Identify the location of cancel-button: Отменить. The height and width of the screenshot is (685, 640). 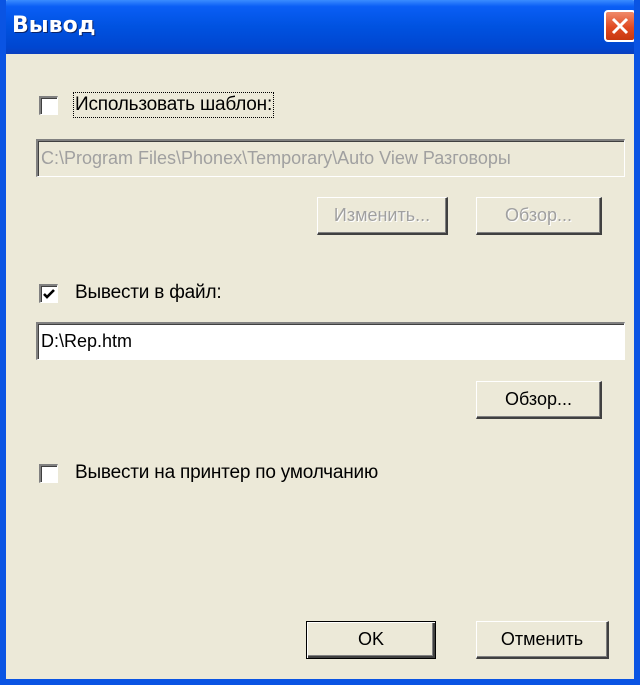
(542, 640).